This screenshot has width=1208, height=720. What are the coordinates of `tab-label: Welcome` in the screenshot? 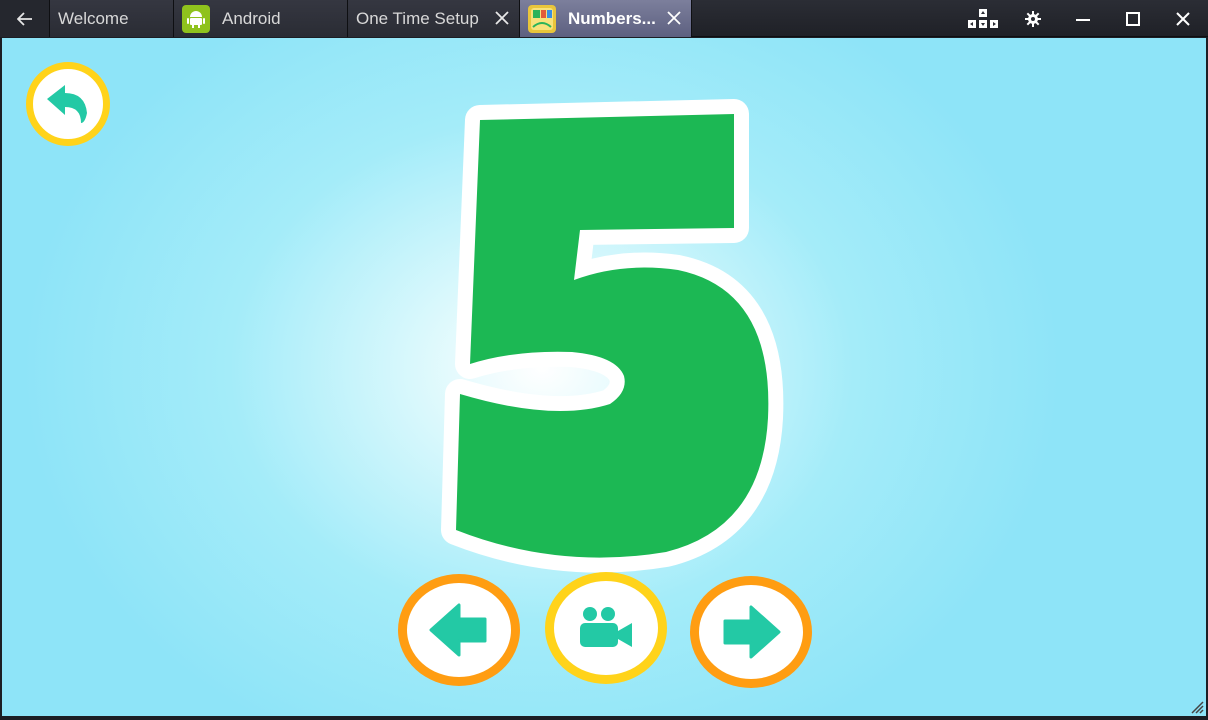 It's located at (93, 18).